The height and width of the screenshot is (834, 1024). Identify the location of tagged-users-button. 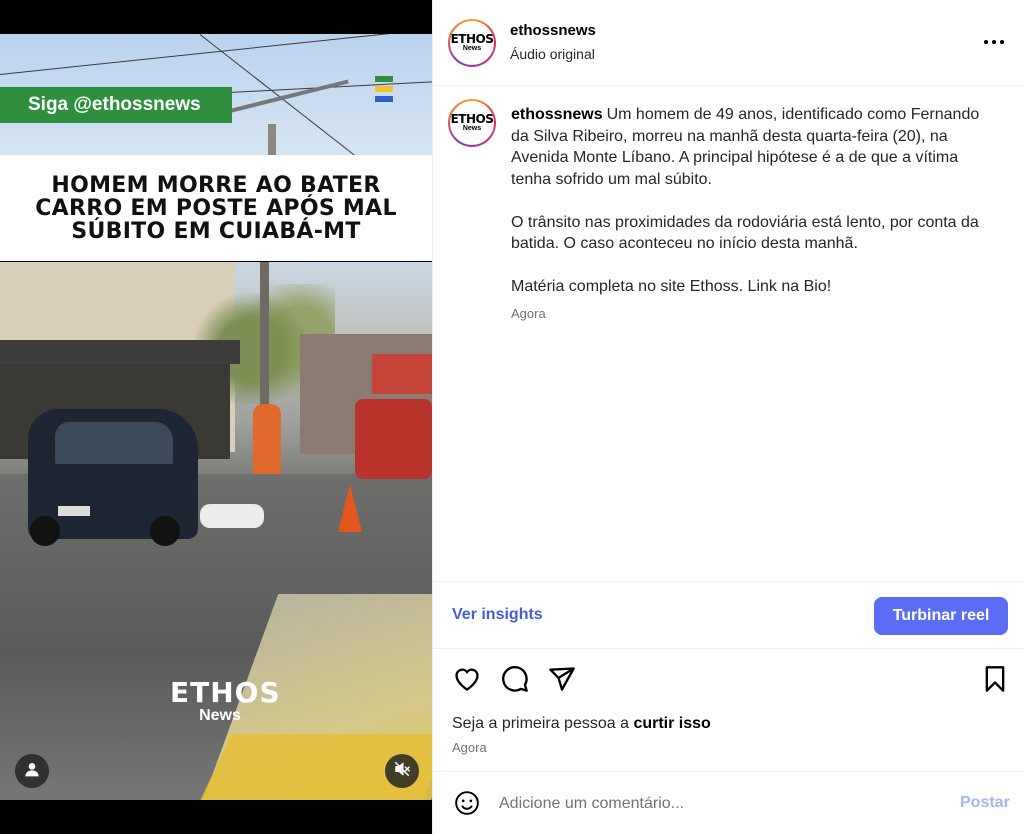
(32, 771).